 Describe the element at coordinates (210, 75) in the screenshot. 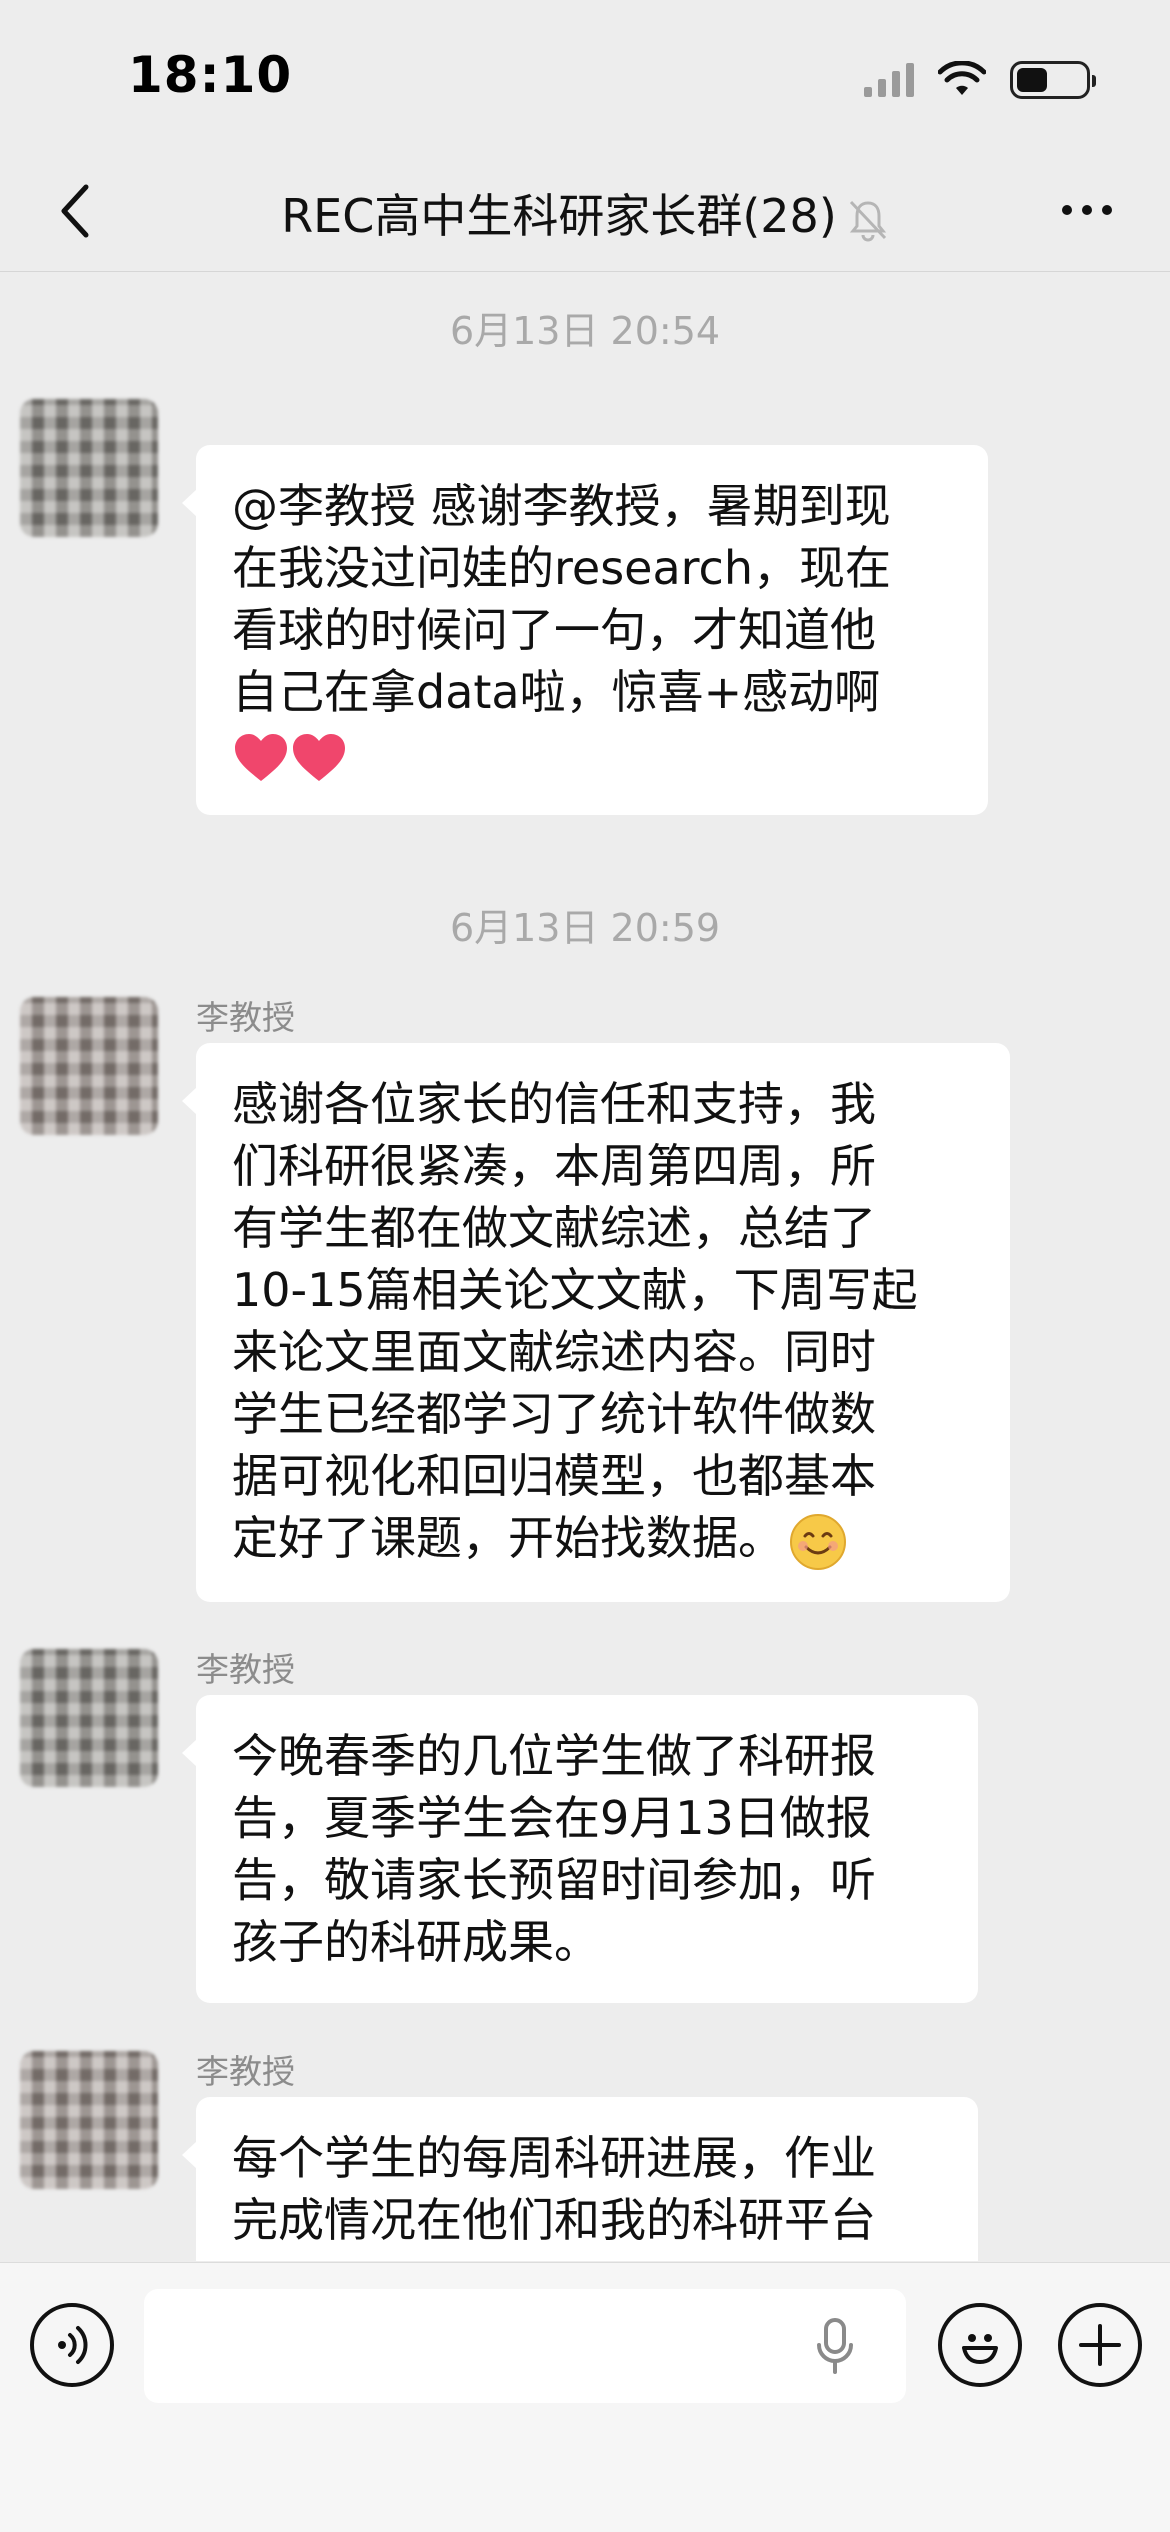

I see `status-time: 18:10` at that location.